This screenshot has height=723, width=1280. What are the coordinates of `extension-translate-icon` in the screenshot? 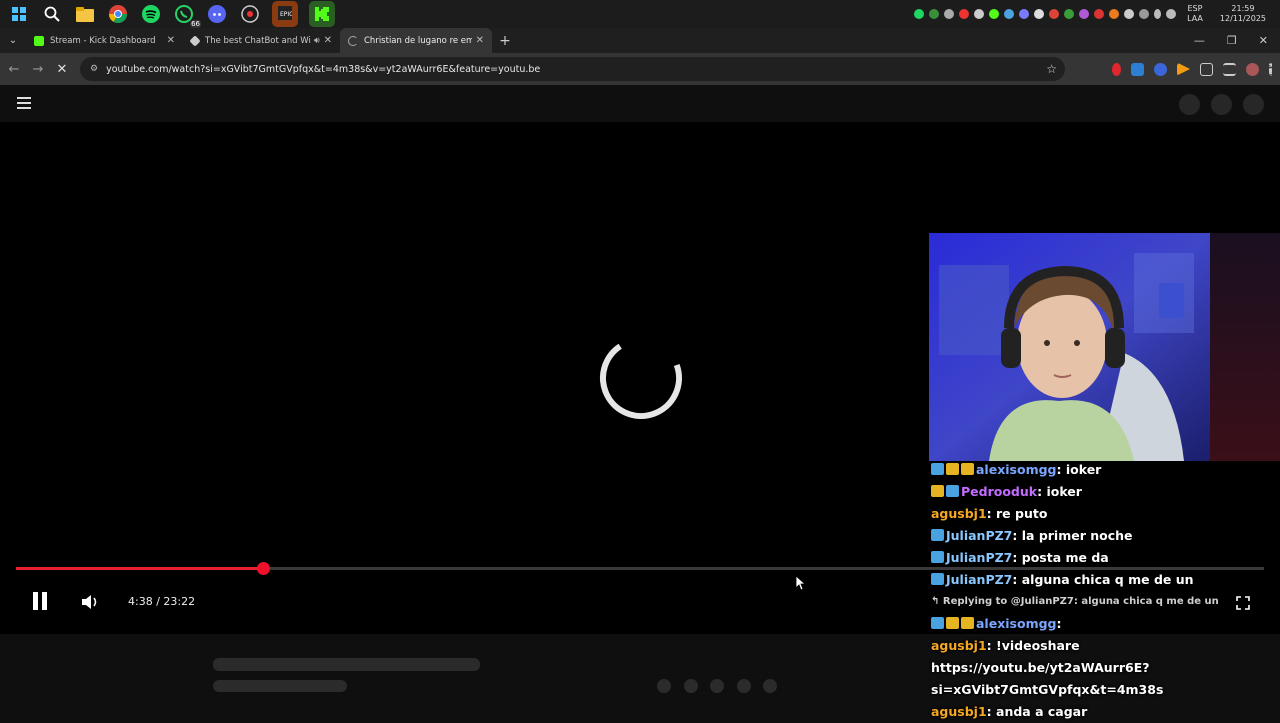 It's located at (1137, 69).